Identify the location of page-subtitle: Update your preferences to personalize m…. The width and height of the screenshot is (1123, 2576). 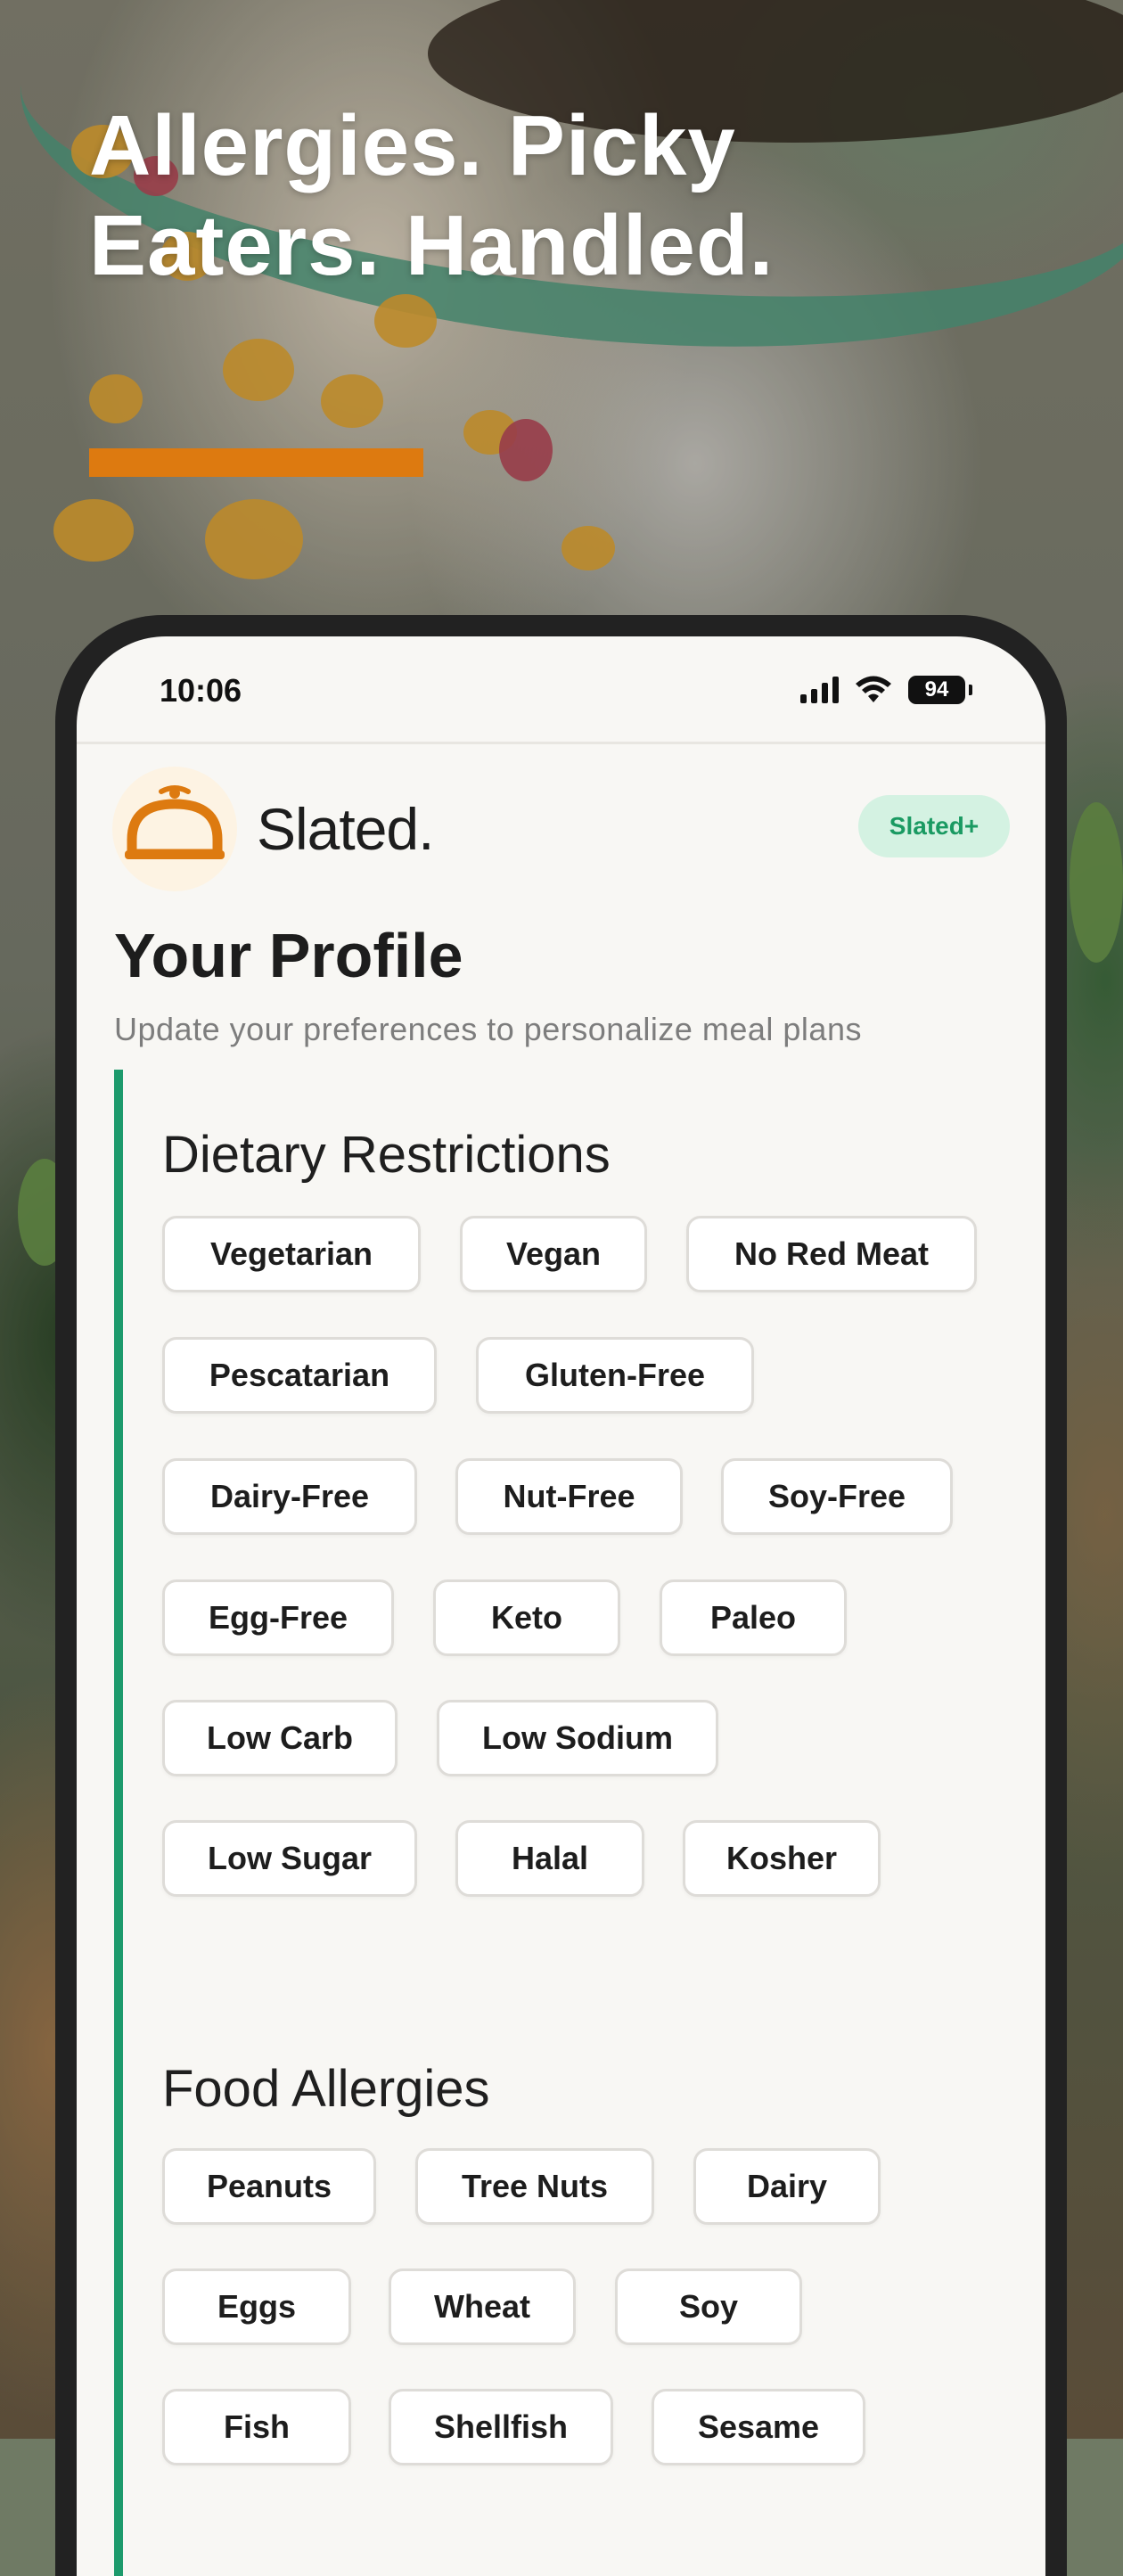
(488, 1029).